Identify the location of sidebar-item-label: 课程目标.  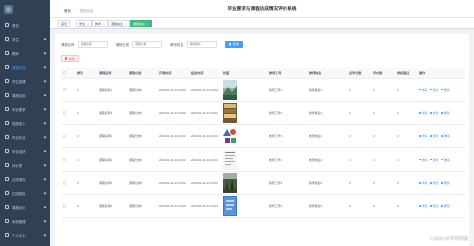
(19, 95).